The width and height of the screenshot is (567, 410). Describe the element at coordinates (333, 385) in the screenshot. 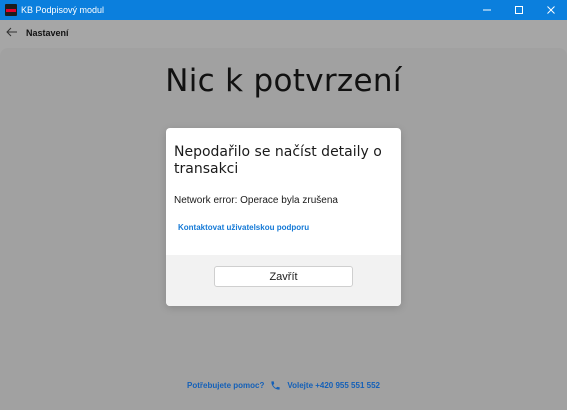

I see `help-call: Volejte +420 955 551 552` at that location.